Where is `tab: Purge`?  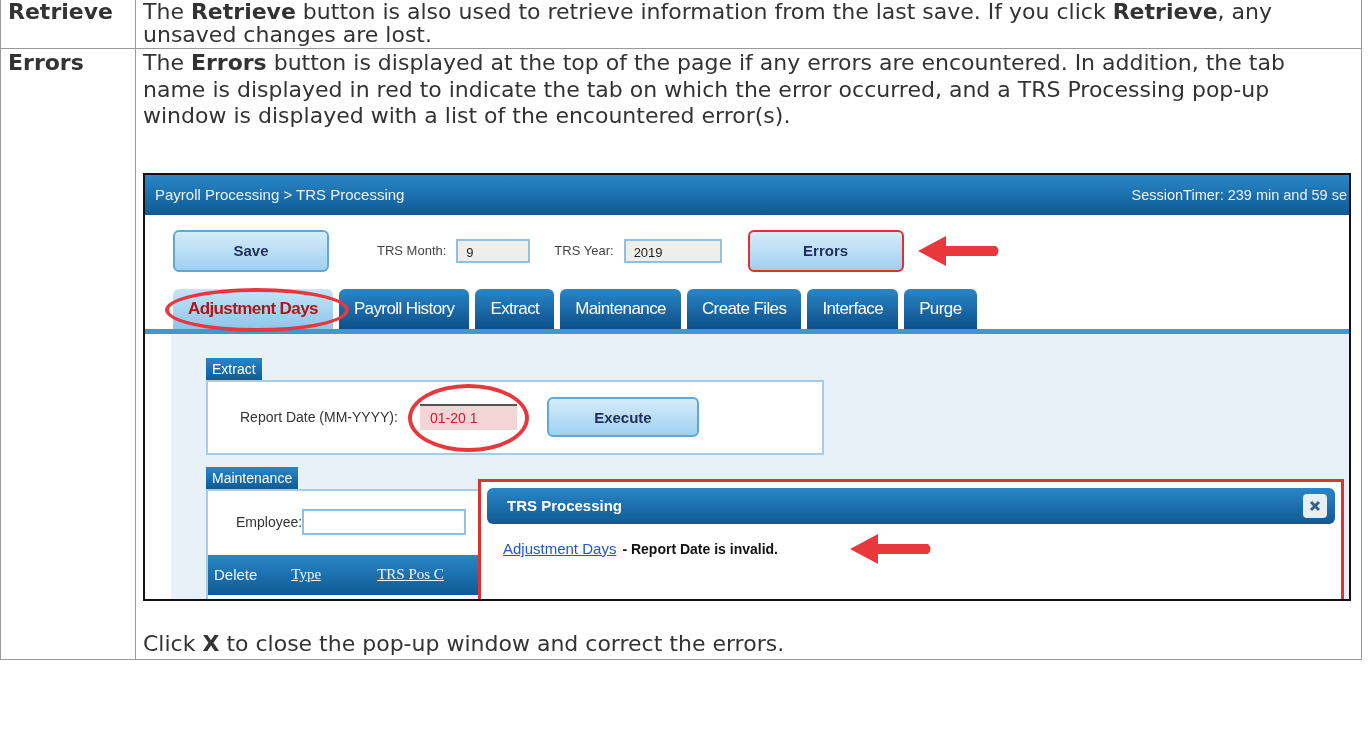
tab: Purge is located at coordinates (940, 308).